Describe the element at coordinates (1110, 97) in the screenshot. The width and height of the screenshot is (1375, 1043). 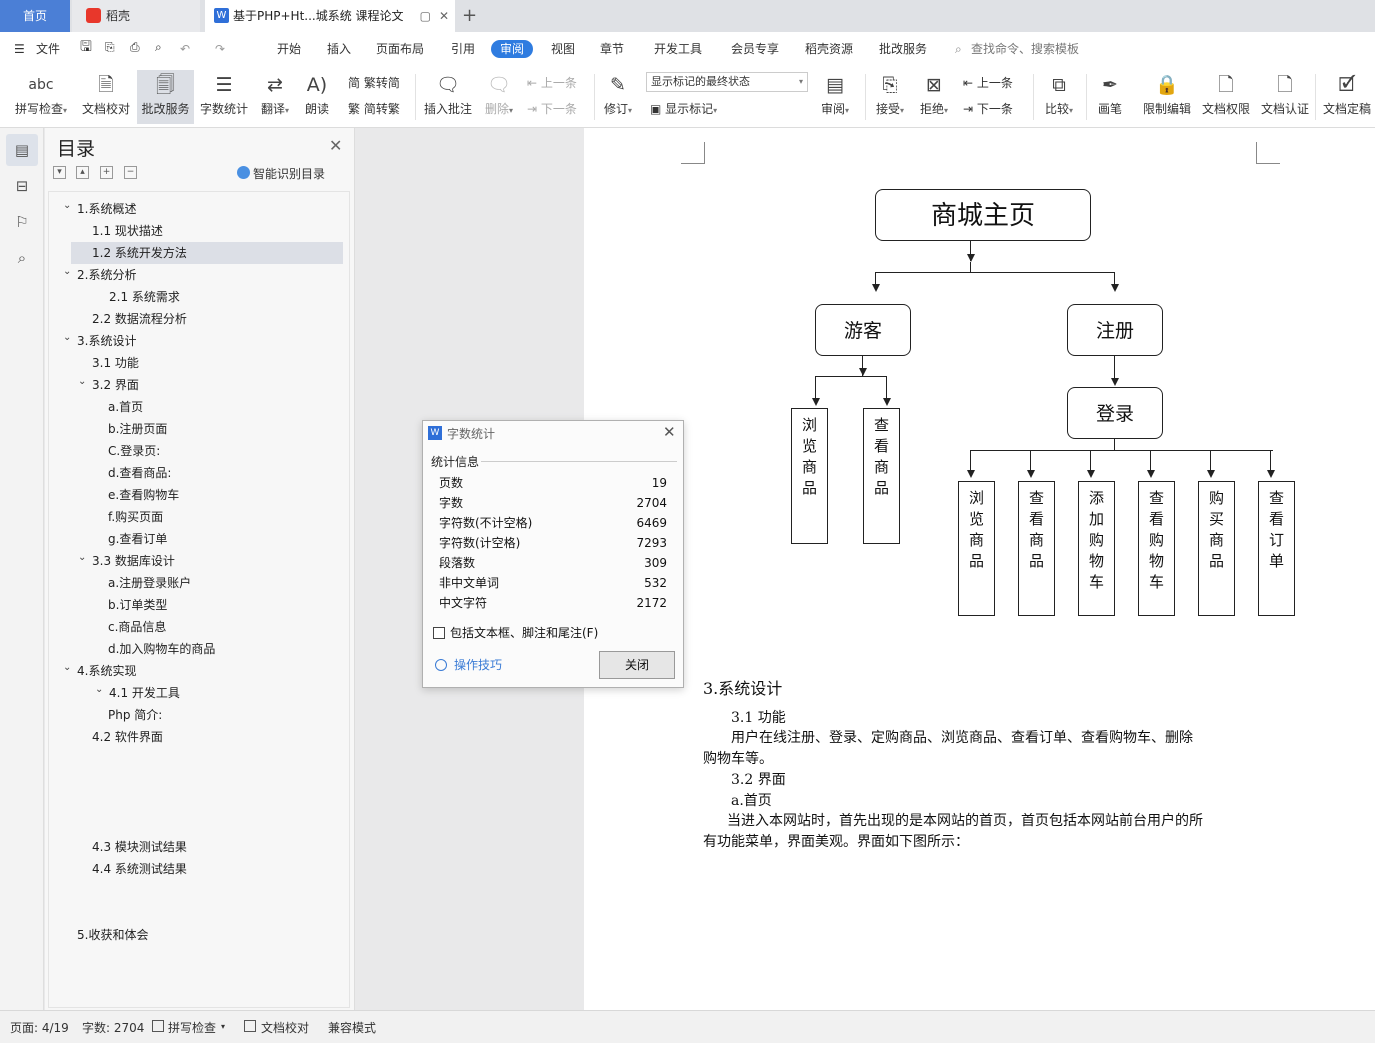
I see `pen-button: ✒ 画笔` at that location.